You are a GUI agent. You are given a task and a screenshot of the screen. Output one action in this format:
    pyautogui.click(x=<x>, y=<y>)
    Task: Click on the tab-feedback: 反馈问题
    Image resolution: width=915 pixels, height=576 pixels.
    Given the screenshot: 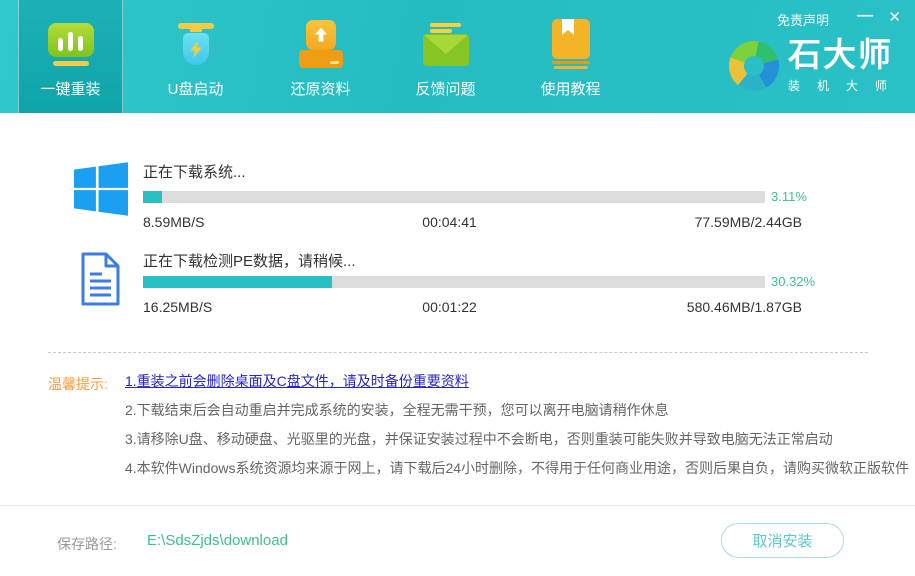 What is the action you would take?
    pyautogui.click(x=445, y=56)
    